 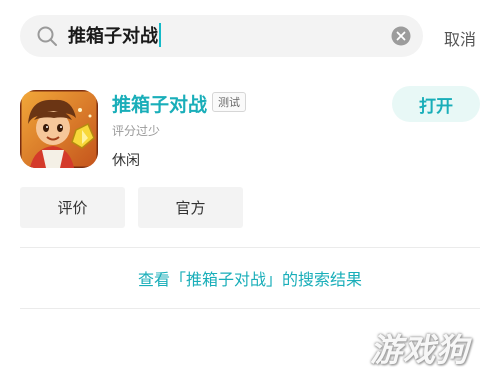 I want to click on search-bar: 推箱子对战, so click(x=221, y=36).